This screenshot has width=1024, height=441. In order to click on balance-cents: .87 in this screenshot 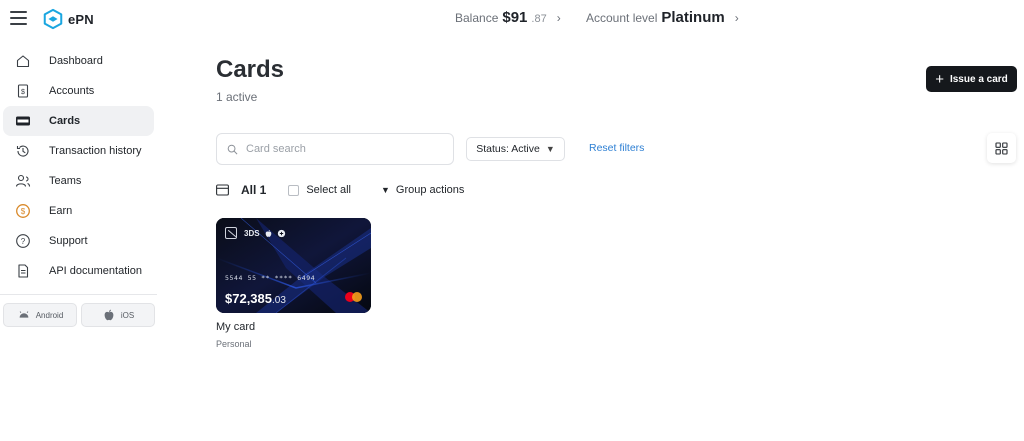, I will do `click(539, 19)`.